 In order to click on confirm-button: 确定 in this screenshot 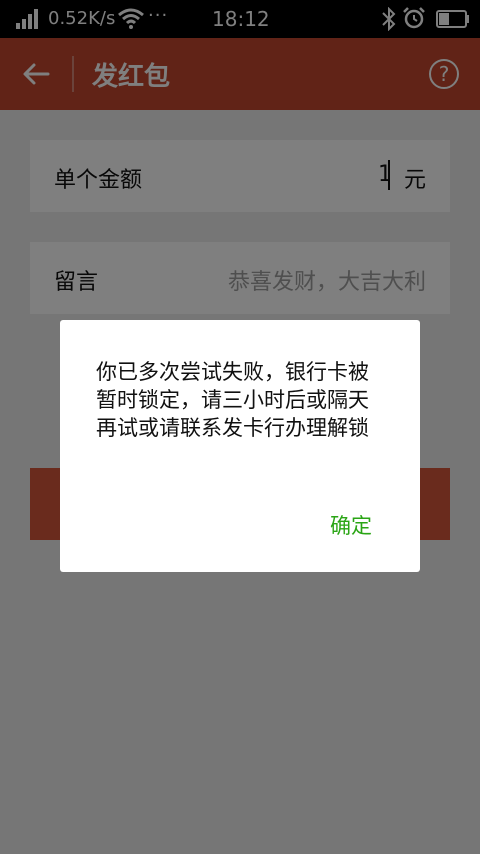, I will do `click(351, 525)`.